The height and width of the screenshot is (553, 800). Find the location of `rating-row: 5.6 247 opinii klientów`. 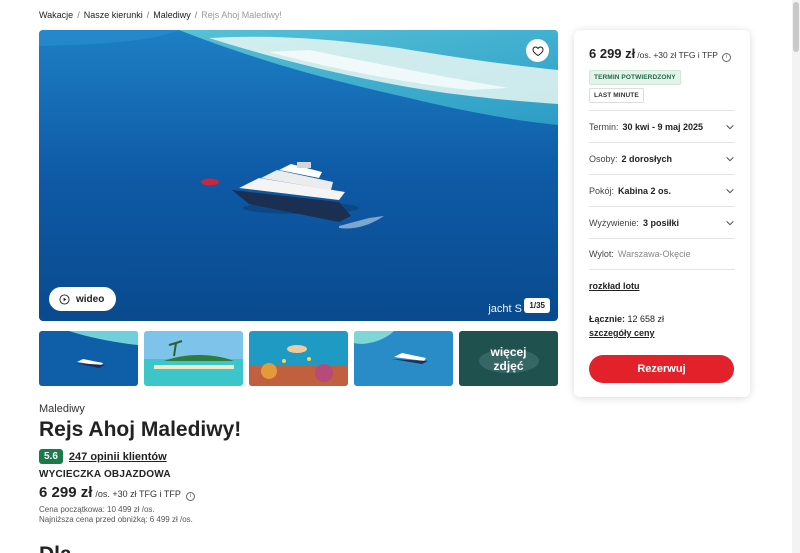

rating-row: 5.6 247 opinii klientów is located at coordinates (103, 456).